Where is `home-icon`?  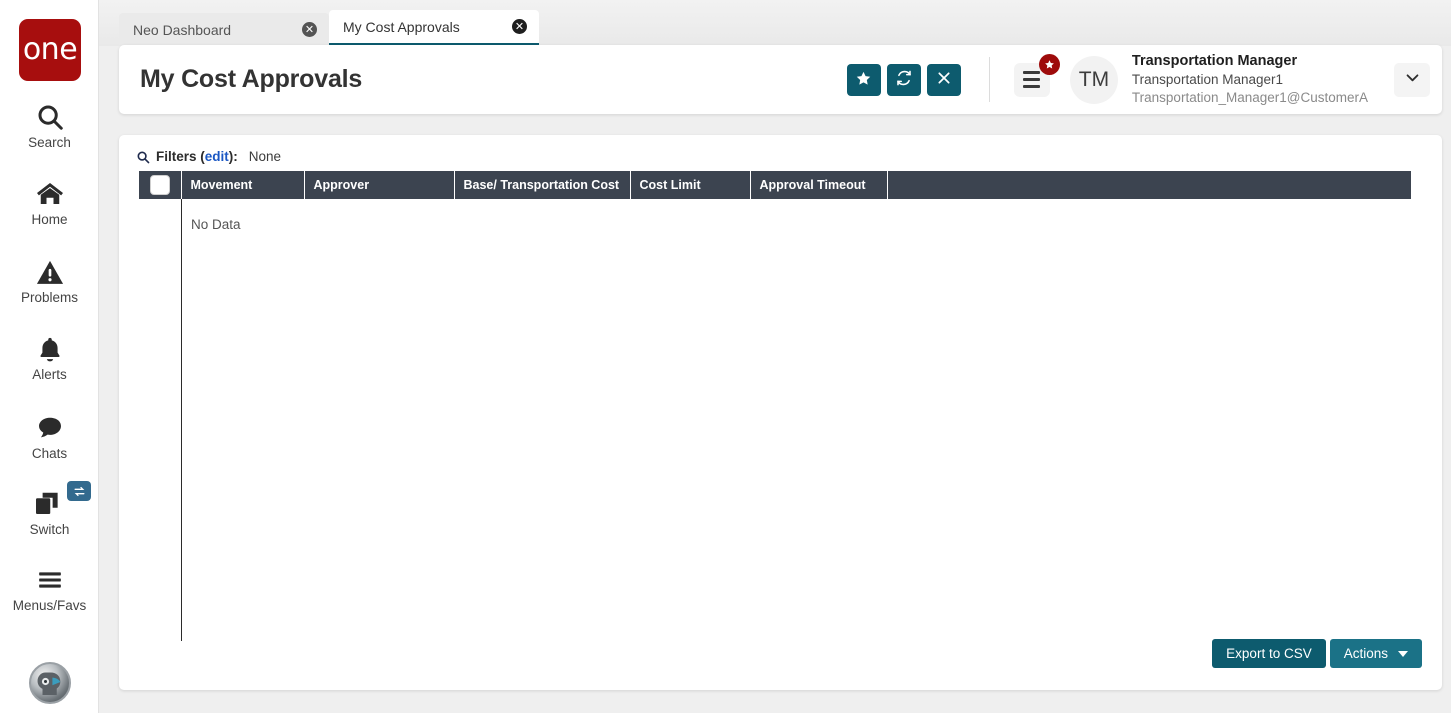
home-icon is located at coordinates (50, 194).